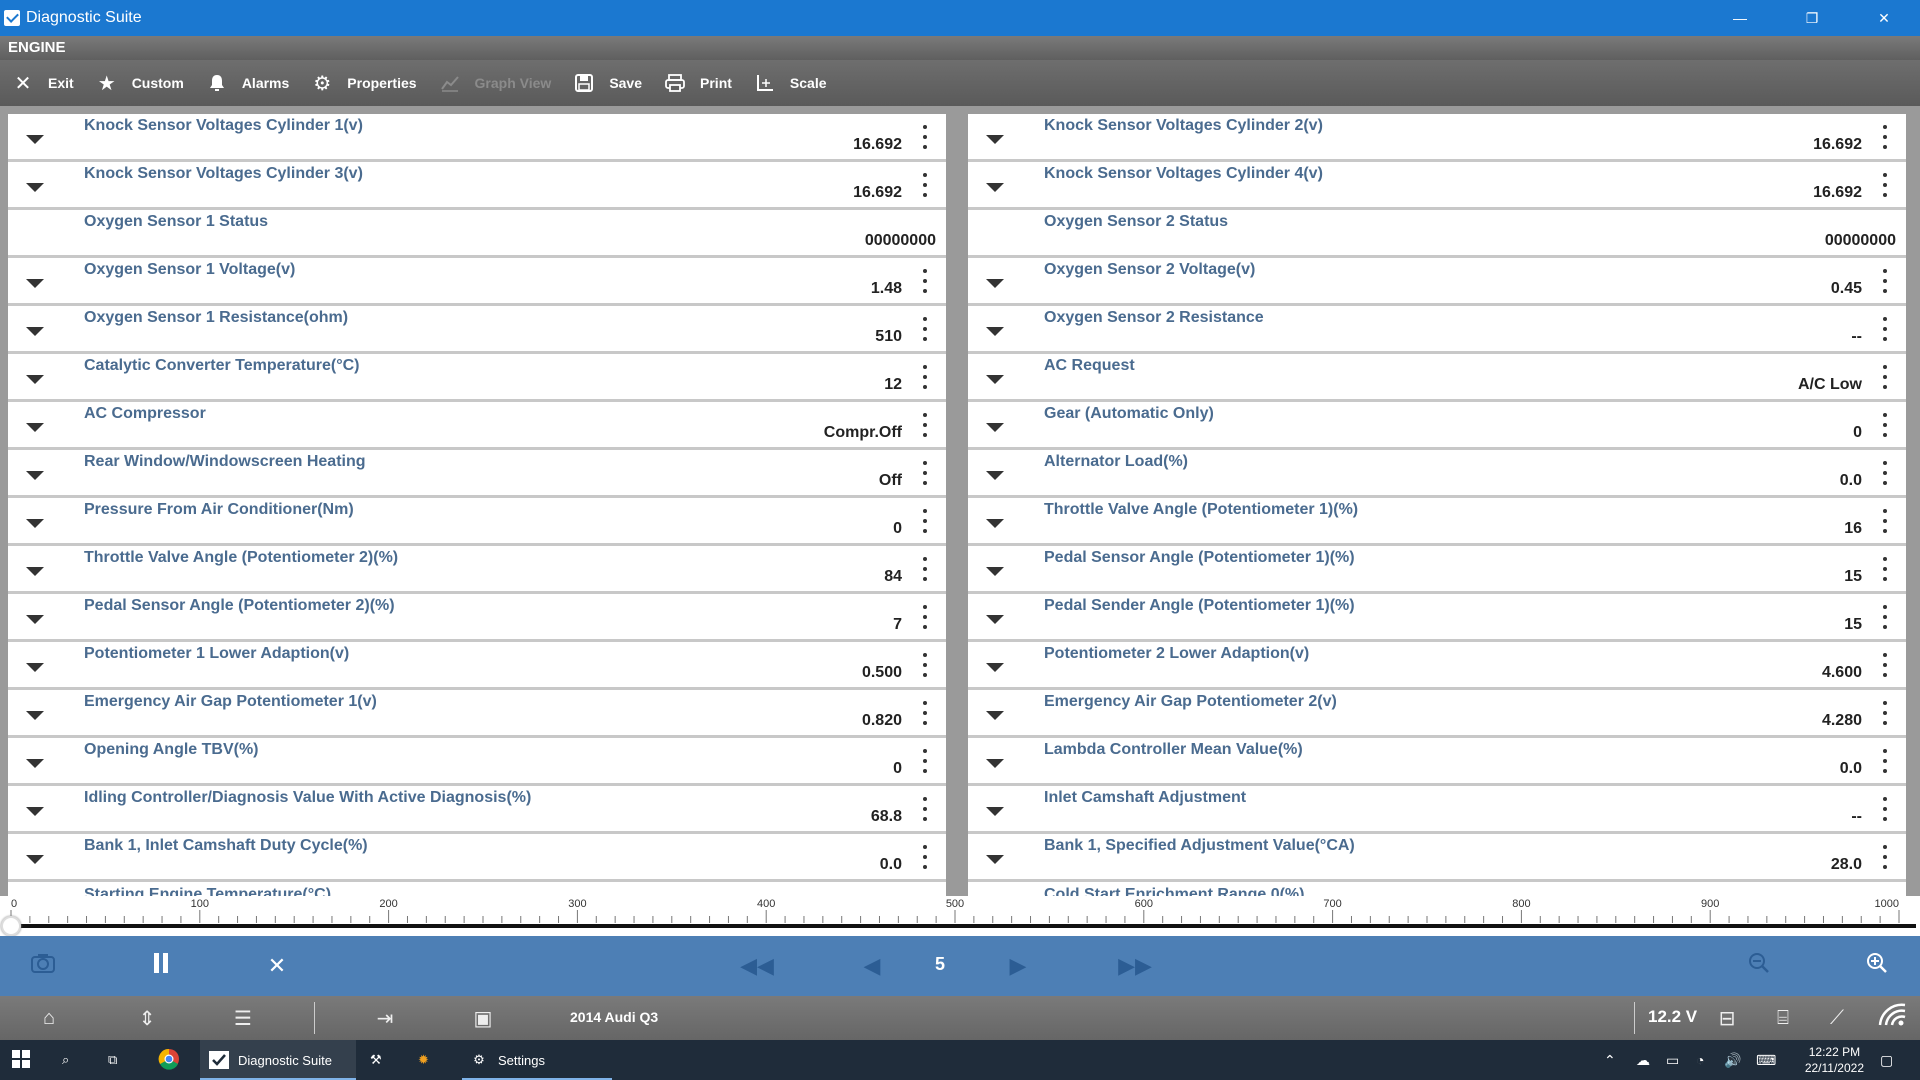  Describe the element at coordinates (1834, 1060) in the screenshot. I see `system-clock: 12:22 PM 22/11/2022` at that location.